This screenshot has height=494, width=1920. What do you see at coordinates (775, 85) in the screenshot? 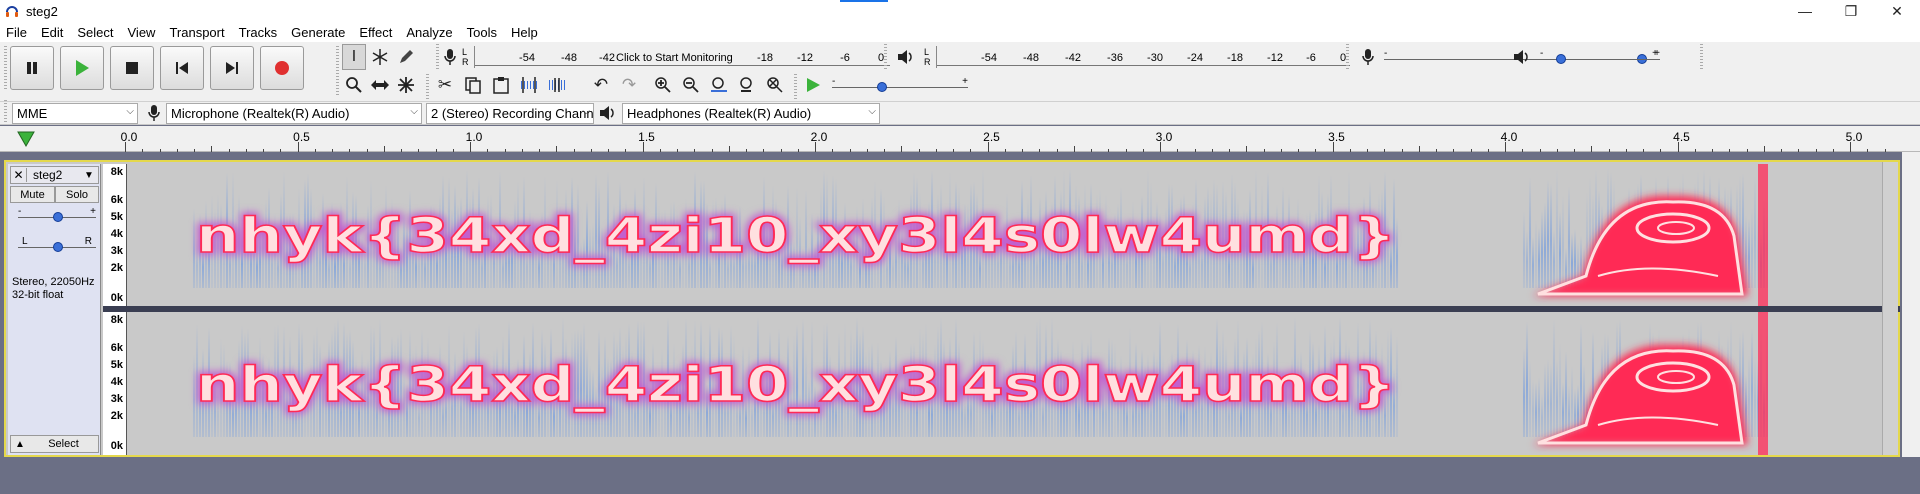
I see `zoom-toggle-button` at bounding box center [775, 85].